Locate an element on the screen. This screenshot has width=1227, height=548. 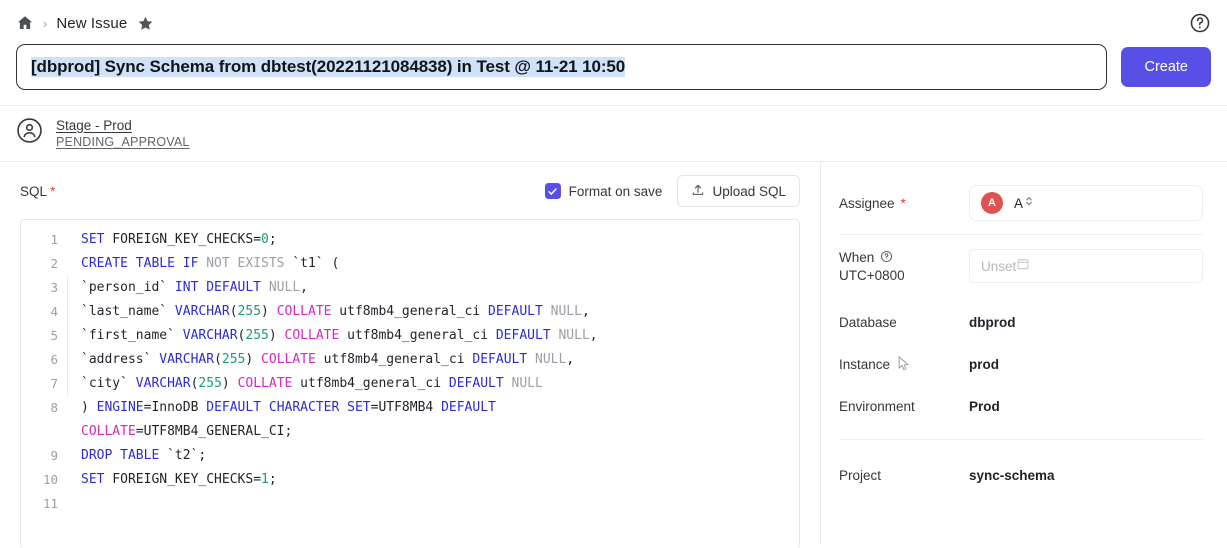
code-text: CREATE TABLE IF NOT EXISTS `t1` ( is located at coordinates (210, 263).